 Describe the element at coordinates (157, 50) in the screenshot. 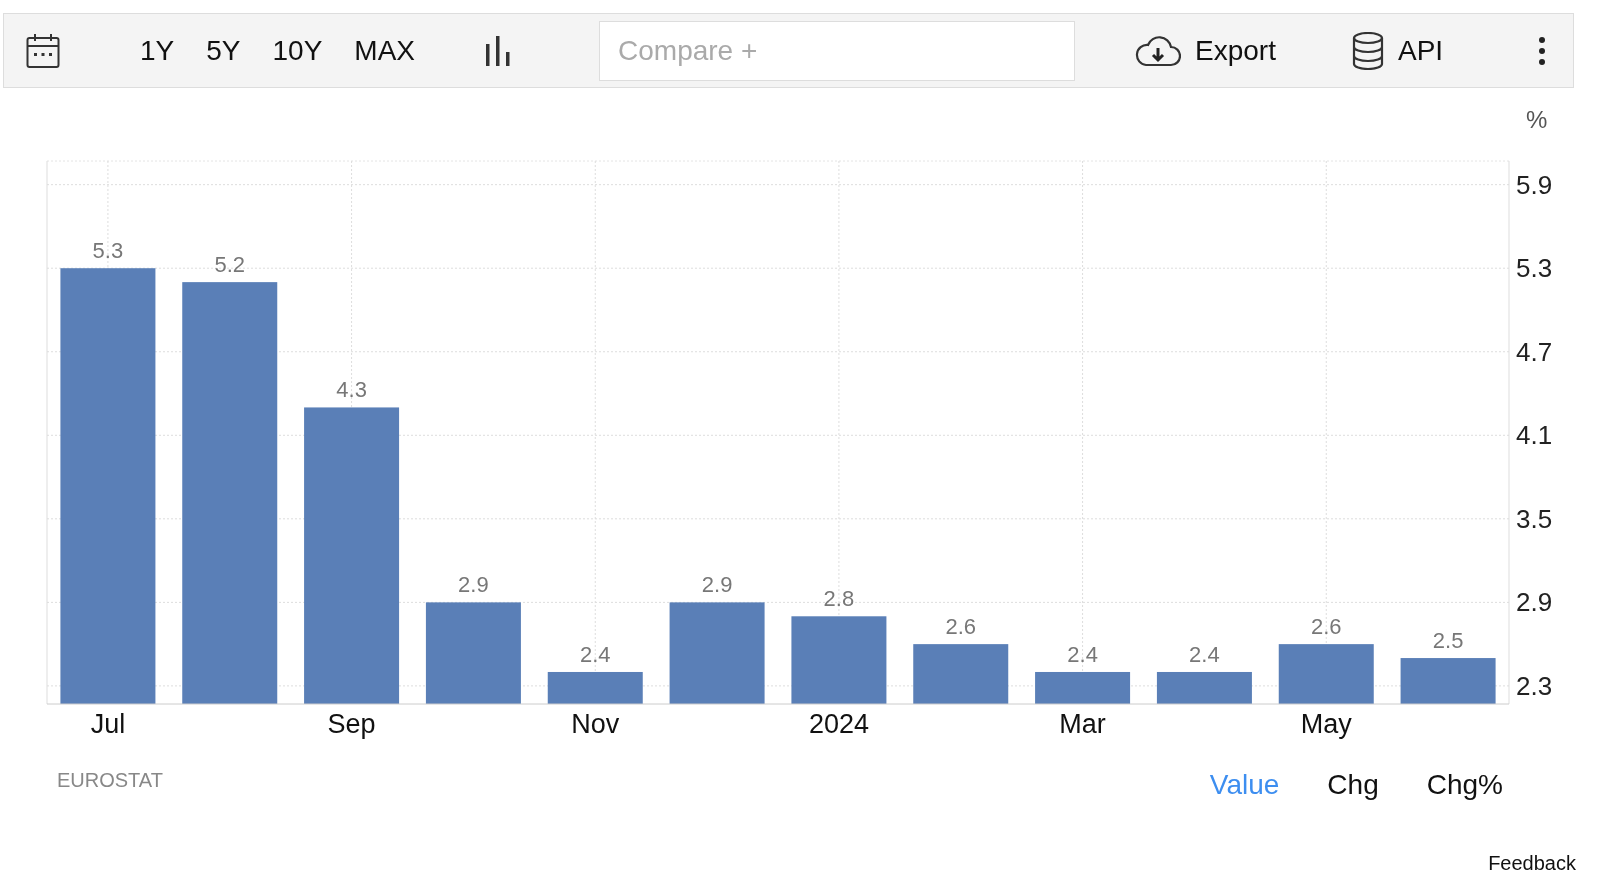

I see `time-range-button: 1Y` at that location.